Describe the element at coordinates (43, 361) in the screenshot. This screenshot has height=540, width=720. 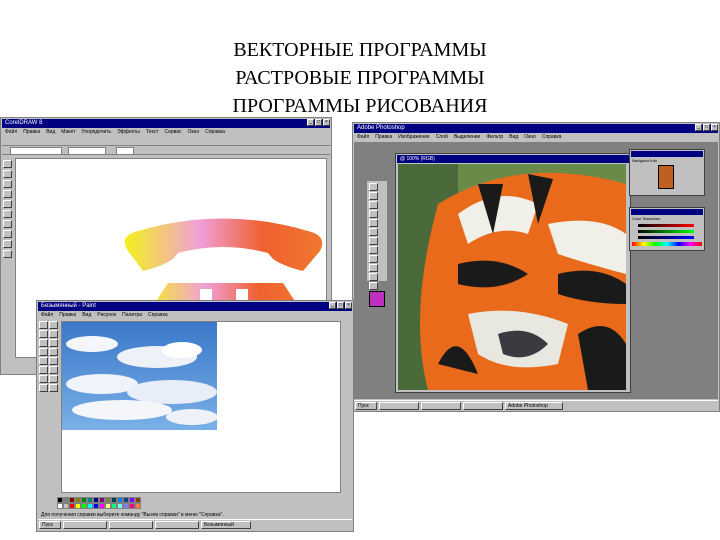
I see `airbrush-tool` at that location.